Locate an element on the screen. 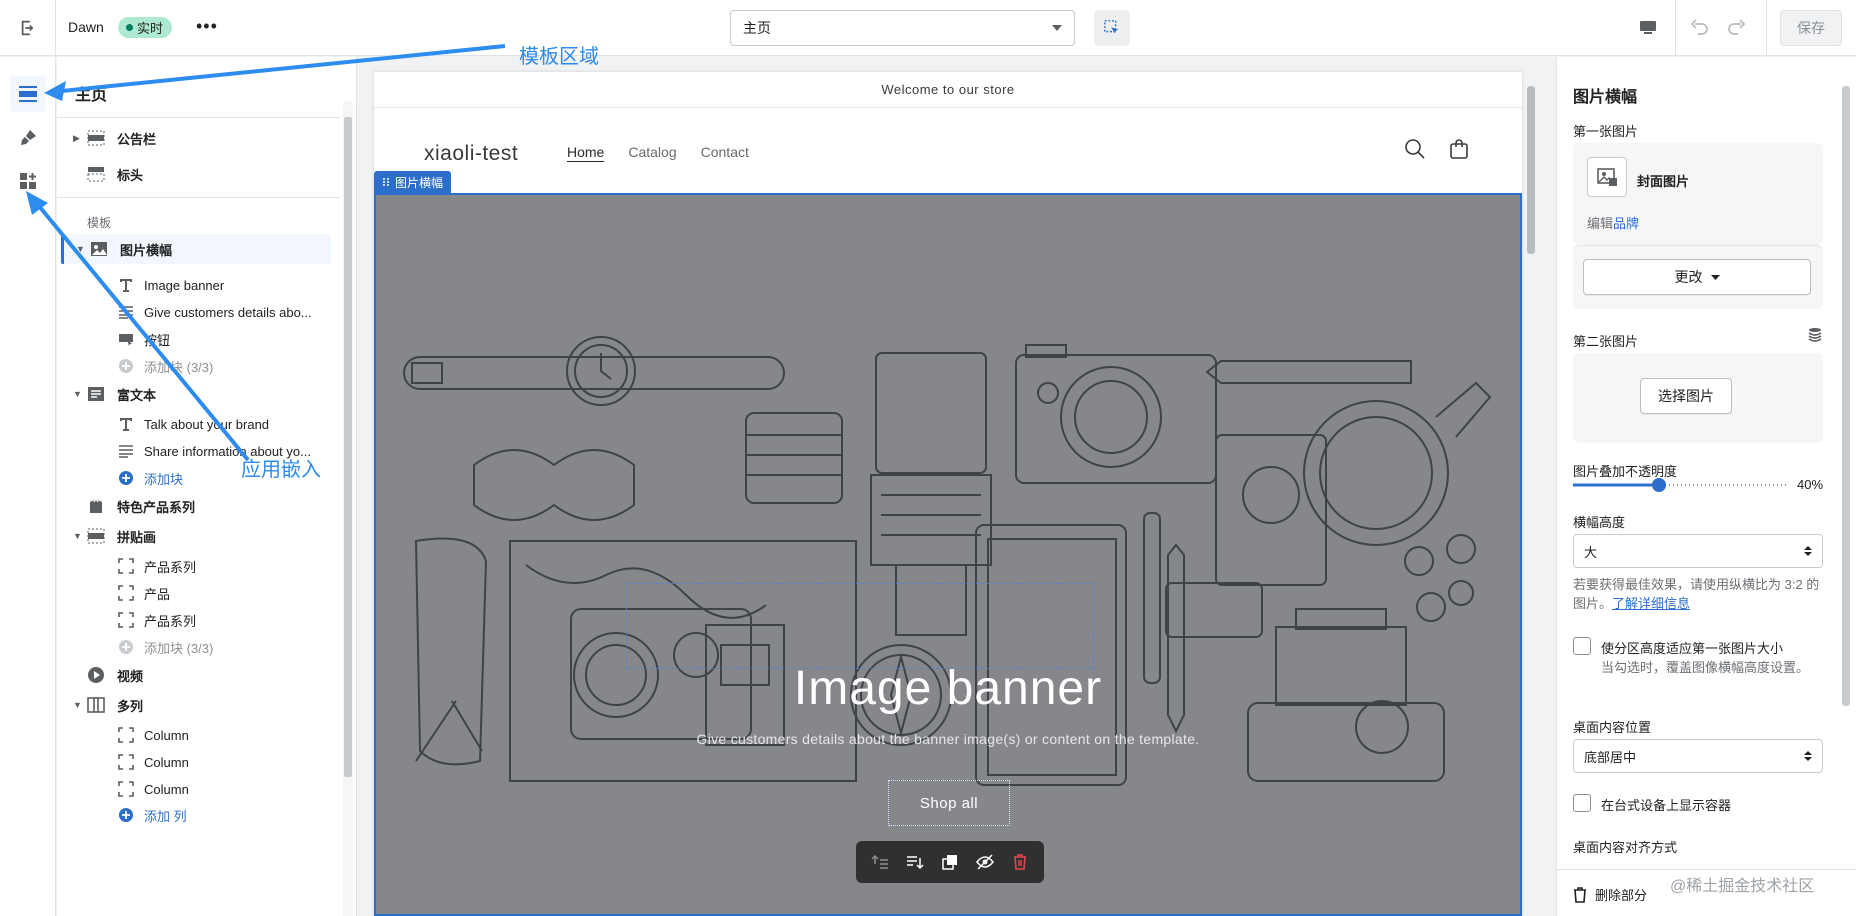 This screenshot has width=1856, height=916. block-label: 产品系列 is located at coordinates (170, 621).